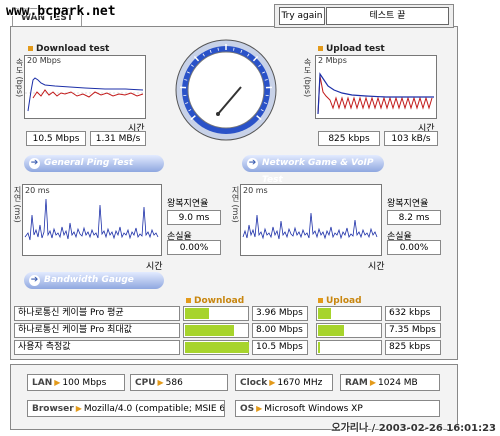  I want to click on game-section-bar: ➔ Network Game & VoIP Test, so click(313, 170).